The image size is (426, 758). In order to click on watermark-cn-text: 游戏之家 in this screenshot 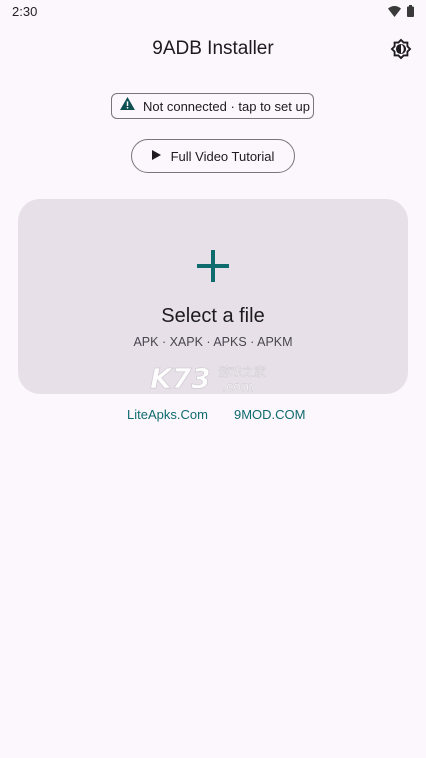, I will do `click(242, 371)`.